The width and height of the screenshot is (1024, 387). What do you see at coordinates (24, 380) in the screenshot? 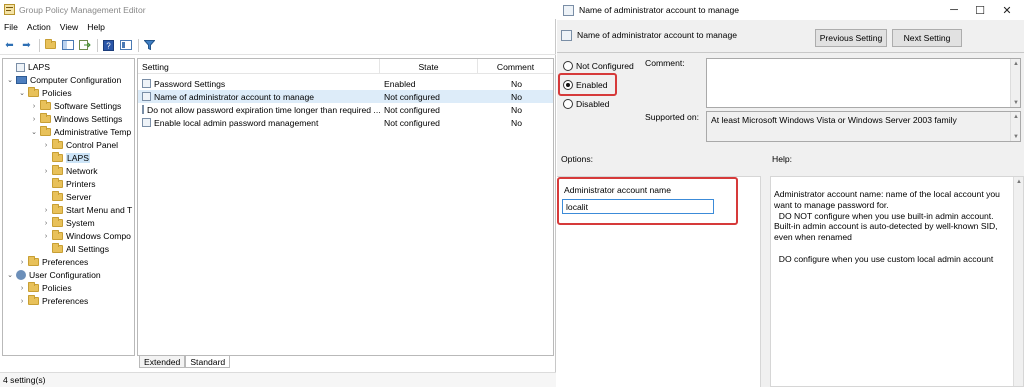
I see `status-text: 4 setting(s)` at bounding box center [24, 380].